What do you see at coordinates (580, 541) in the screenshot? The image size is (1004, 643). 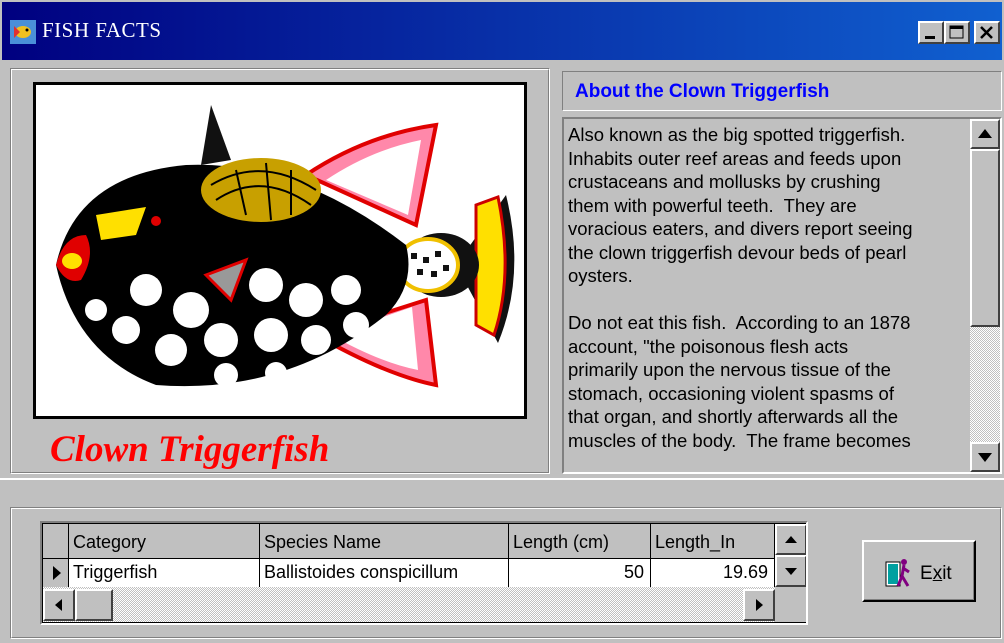 I see `column-header-length-cm: Length (cm)` at bounding box center [580, 541].